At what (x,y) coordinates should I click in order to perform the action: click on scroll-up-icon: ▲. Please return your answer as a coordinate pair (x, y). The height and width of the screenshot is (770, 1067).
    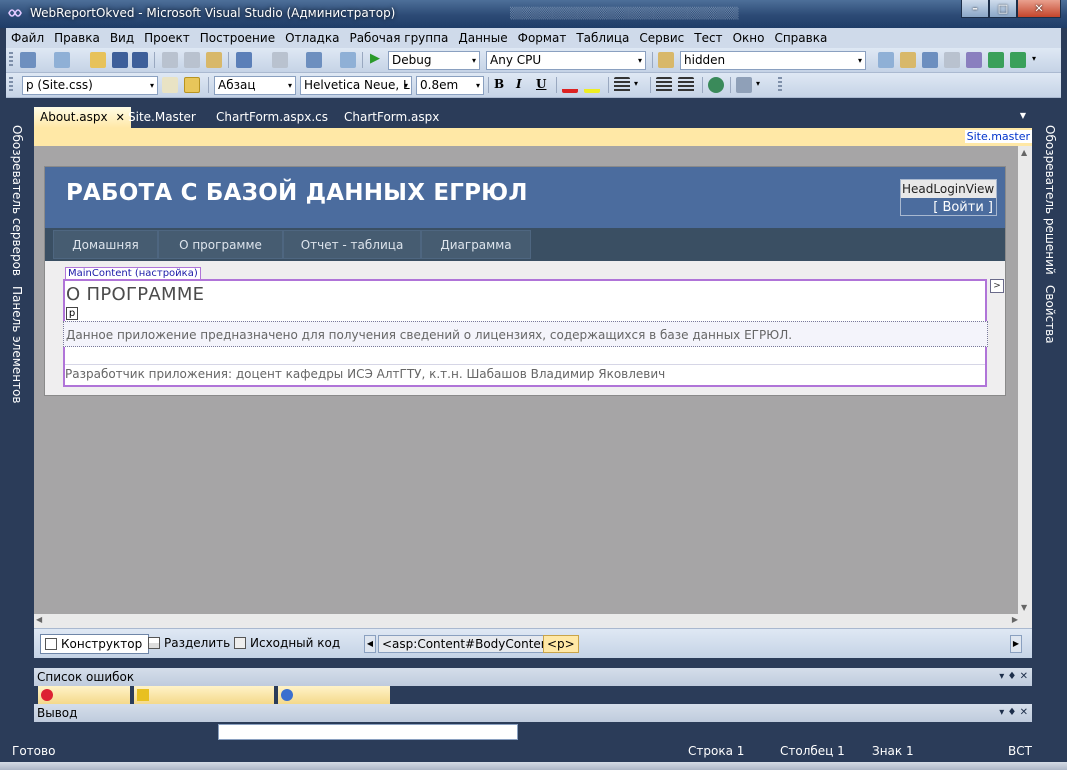
    Looking at the image, I should click on (1024, 152).